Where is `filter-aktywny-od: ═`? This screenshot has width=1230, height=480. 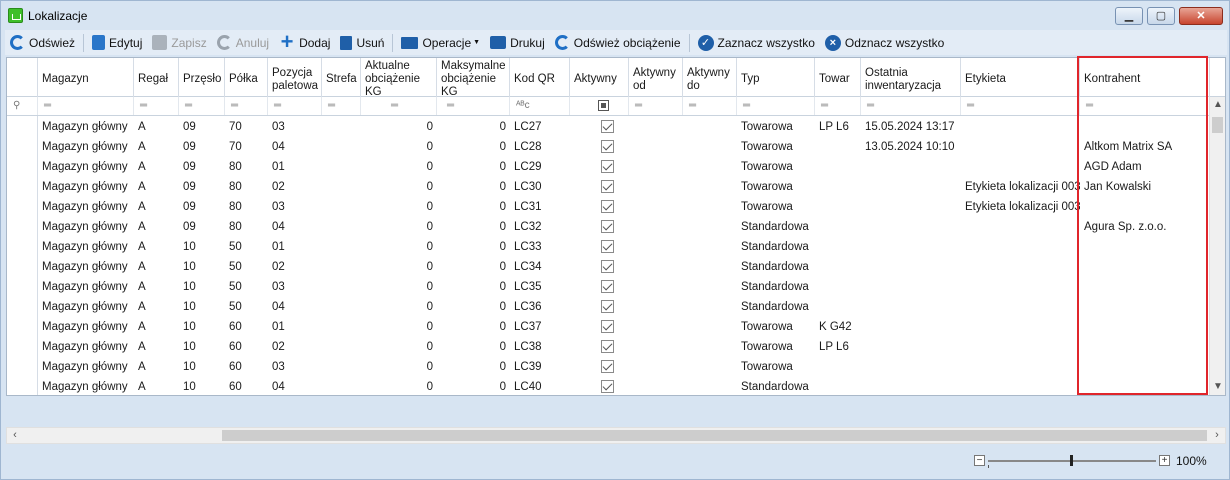
filter-aktywny-od: ═ is located at coordinates (656, 106).